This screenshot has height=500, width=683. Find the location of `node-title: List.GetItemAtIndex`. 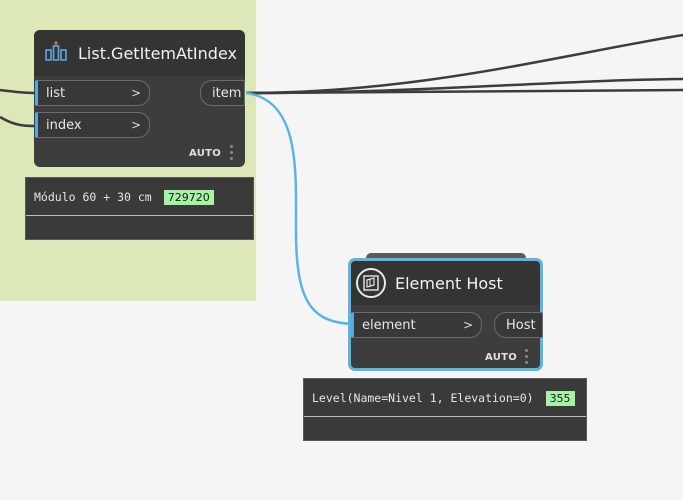

node-title: List.GetItemAtIndex is located at coordinates (157, 53).